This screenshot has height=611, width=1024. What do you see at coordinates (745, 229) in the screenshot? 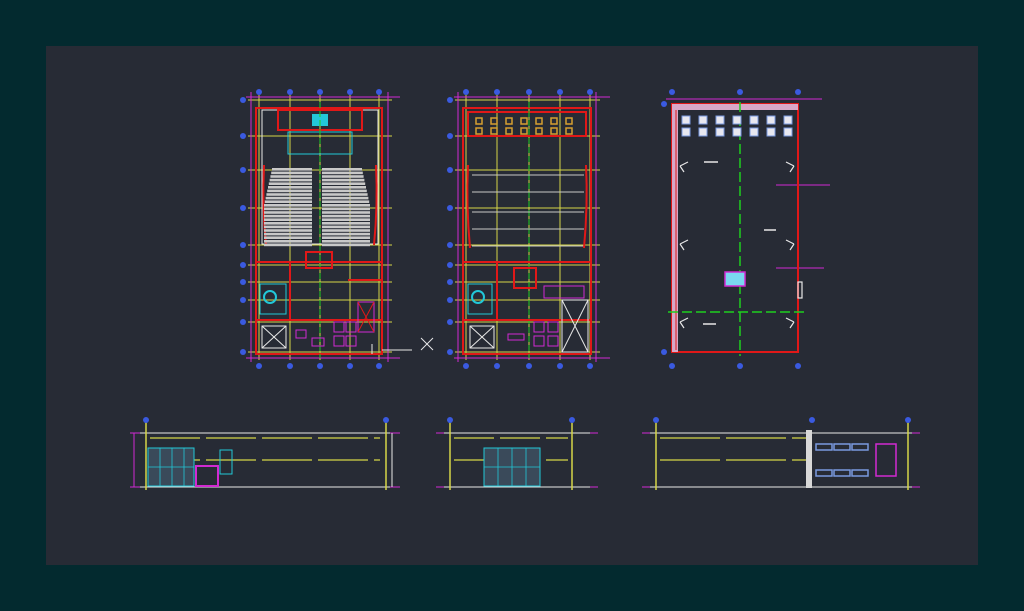
I see `plan-roof` at bounding box center [745, 229].